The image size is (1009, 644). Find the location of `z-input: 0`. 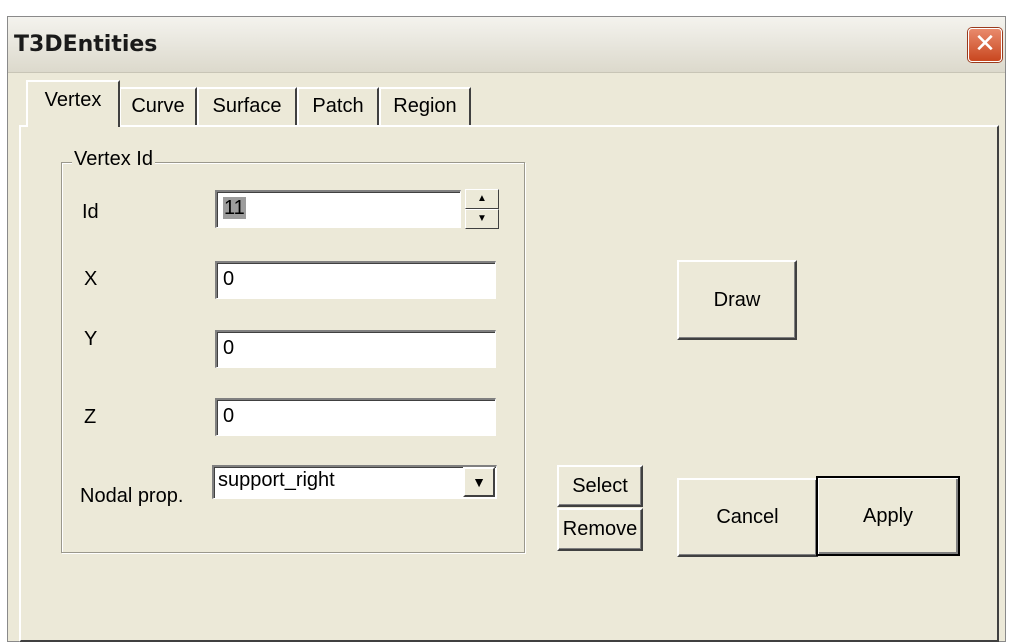

z-input: 0 is located at coordinates (355, 417).